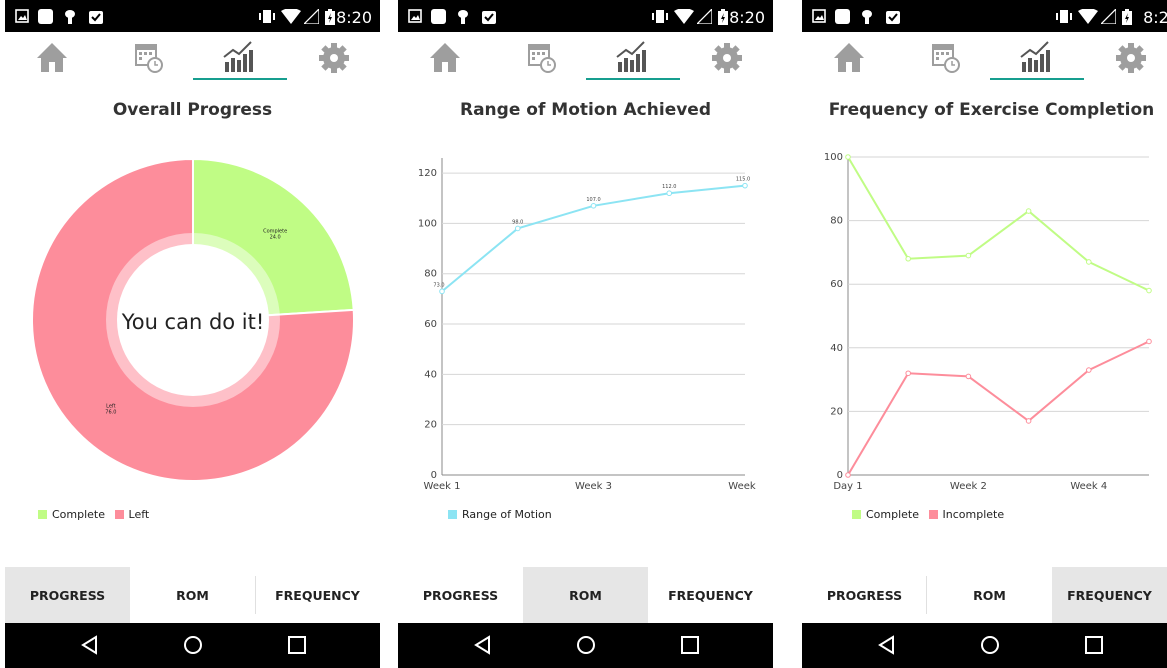 This screenshot has width=1167, height=668. Describe the element at coordinates (45, 16) in the screenshot. I see `app-notification-icon` at that location.